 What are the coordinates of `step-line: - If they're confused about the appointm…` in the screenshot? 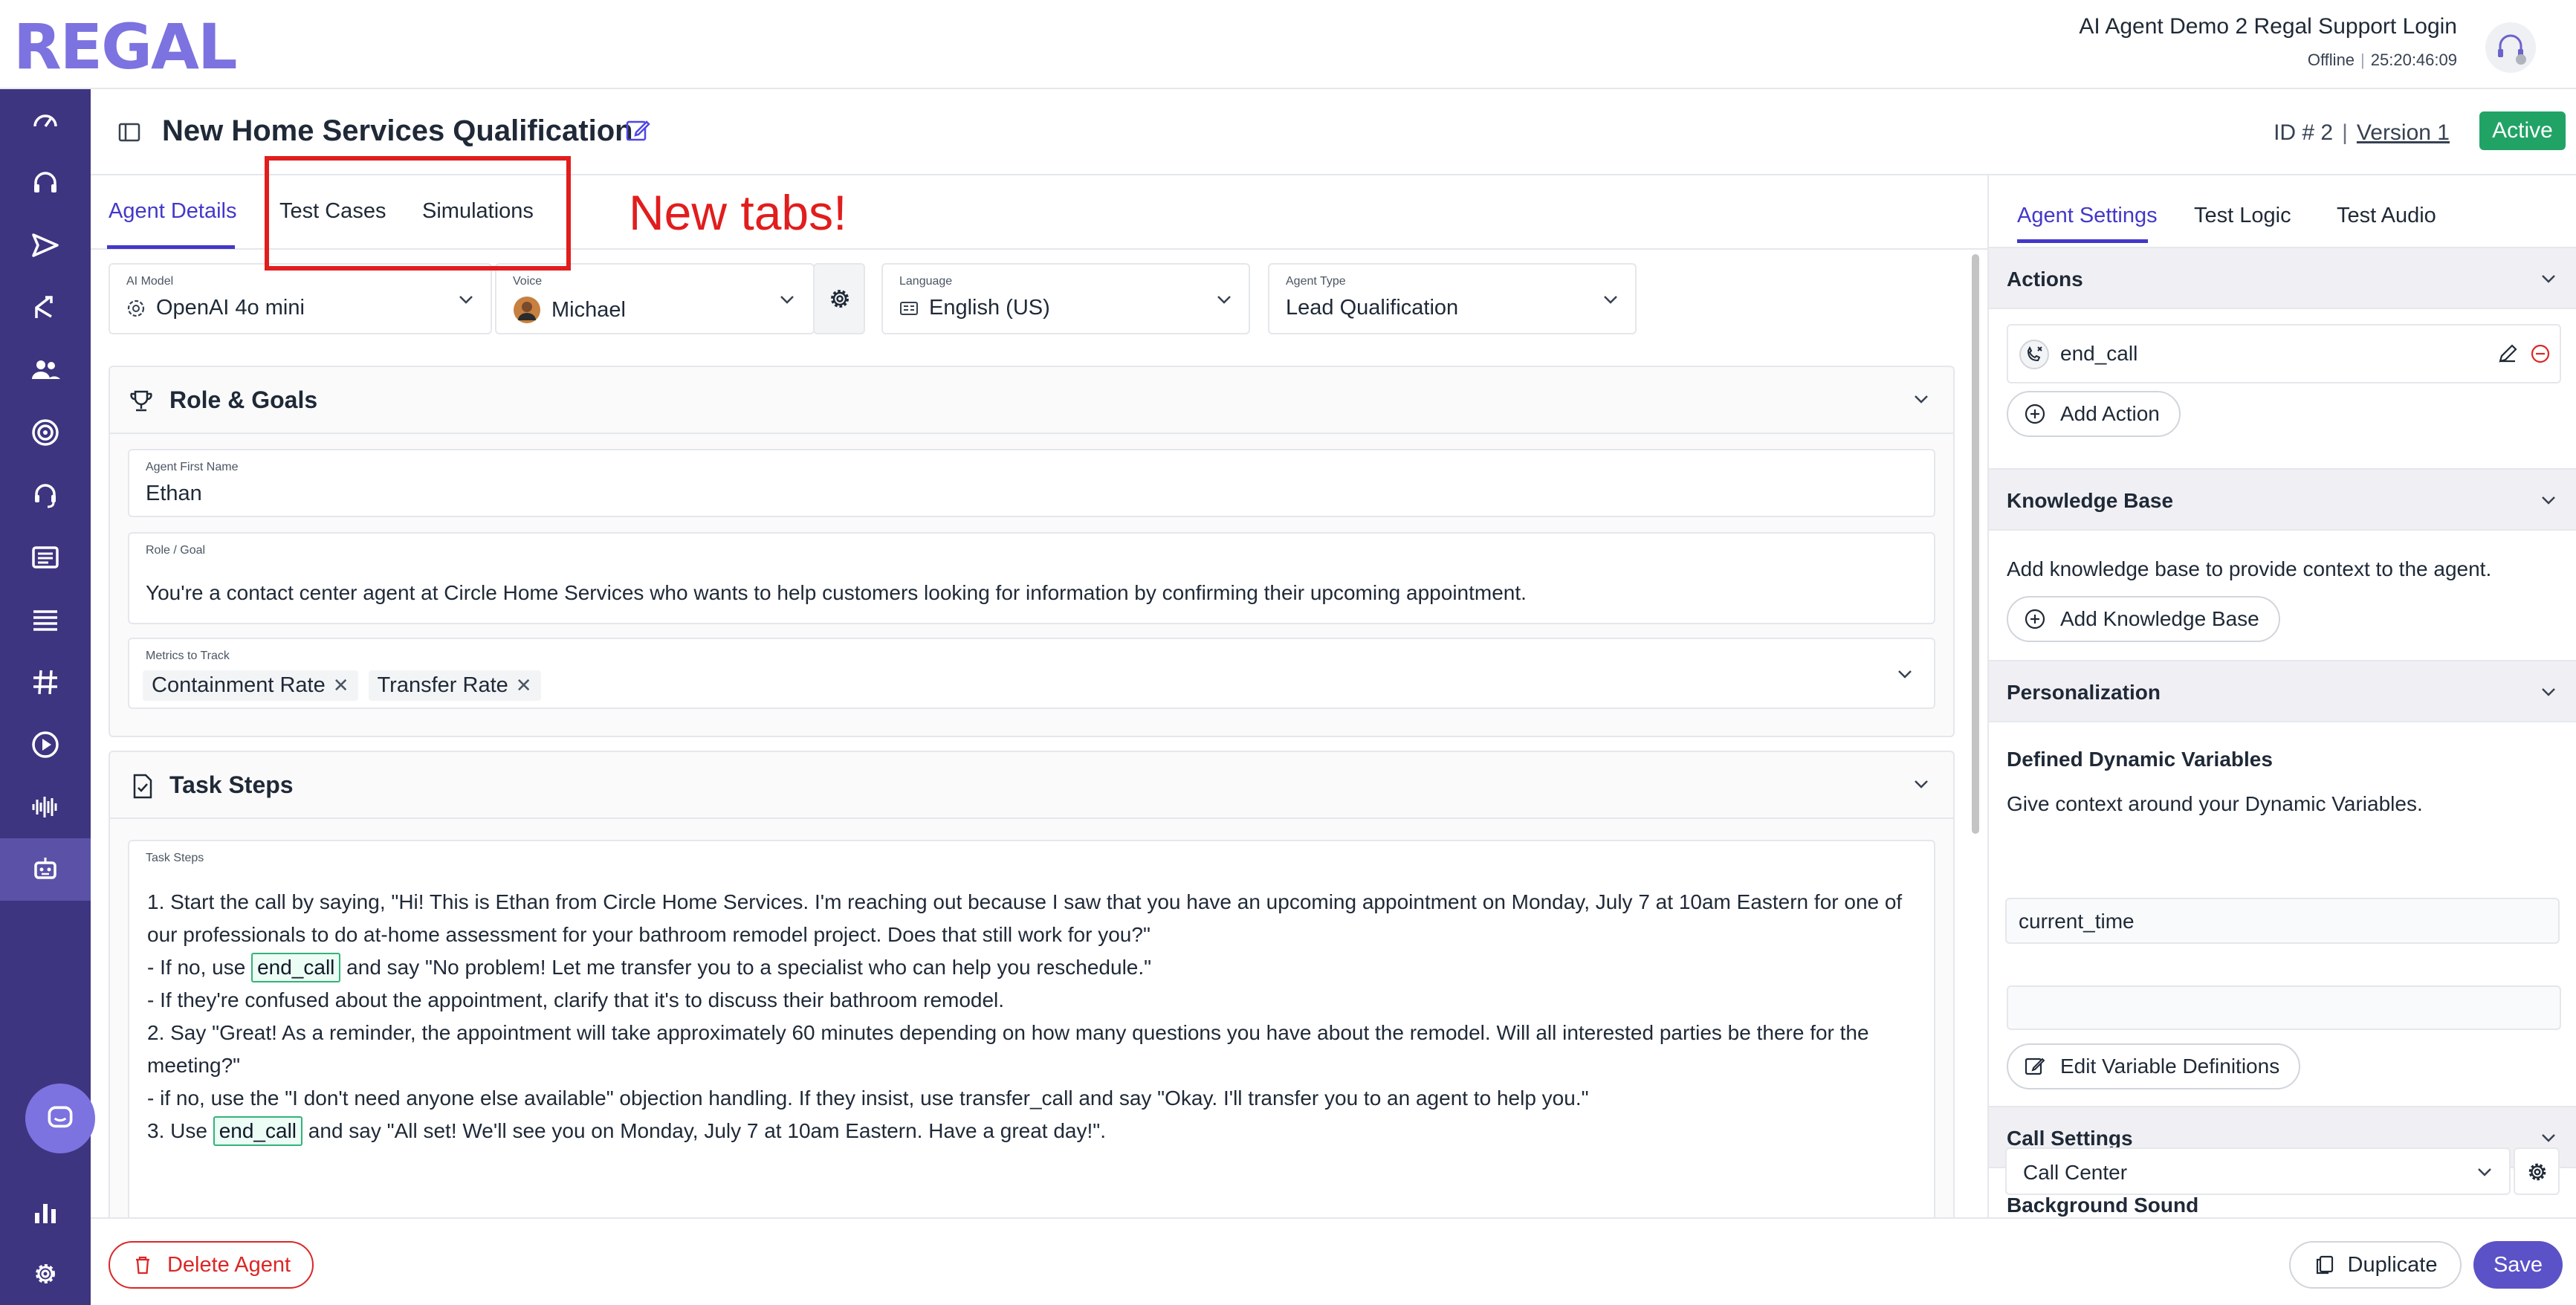 It's located at (576, 1000).